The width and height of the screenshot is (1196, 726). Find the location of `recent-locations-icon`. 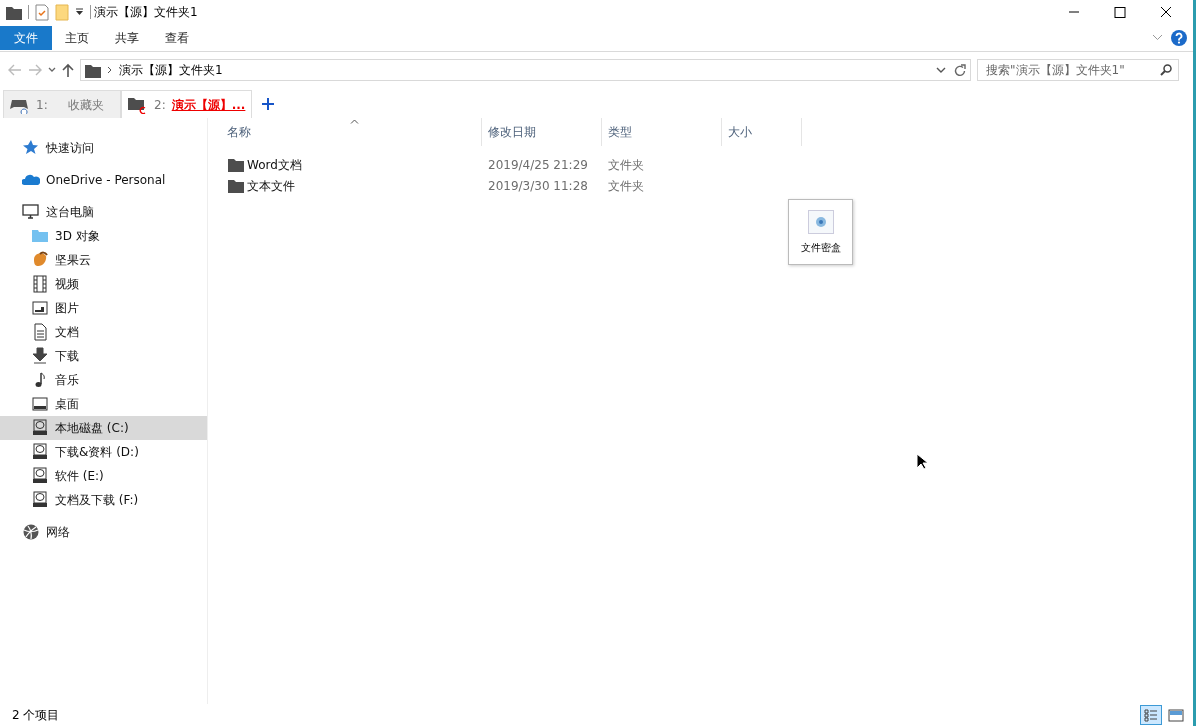

recent-locations-icon is located at coordinates (52, 70).